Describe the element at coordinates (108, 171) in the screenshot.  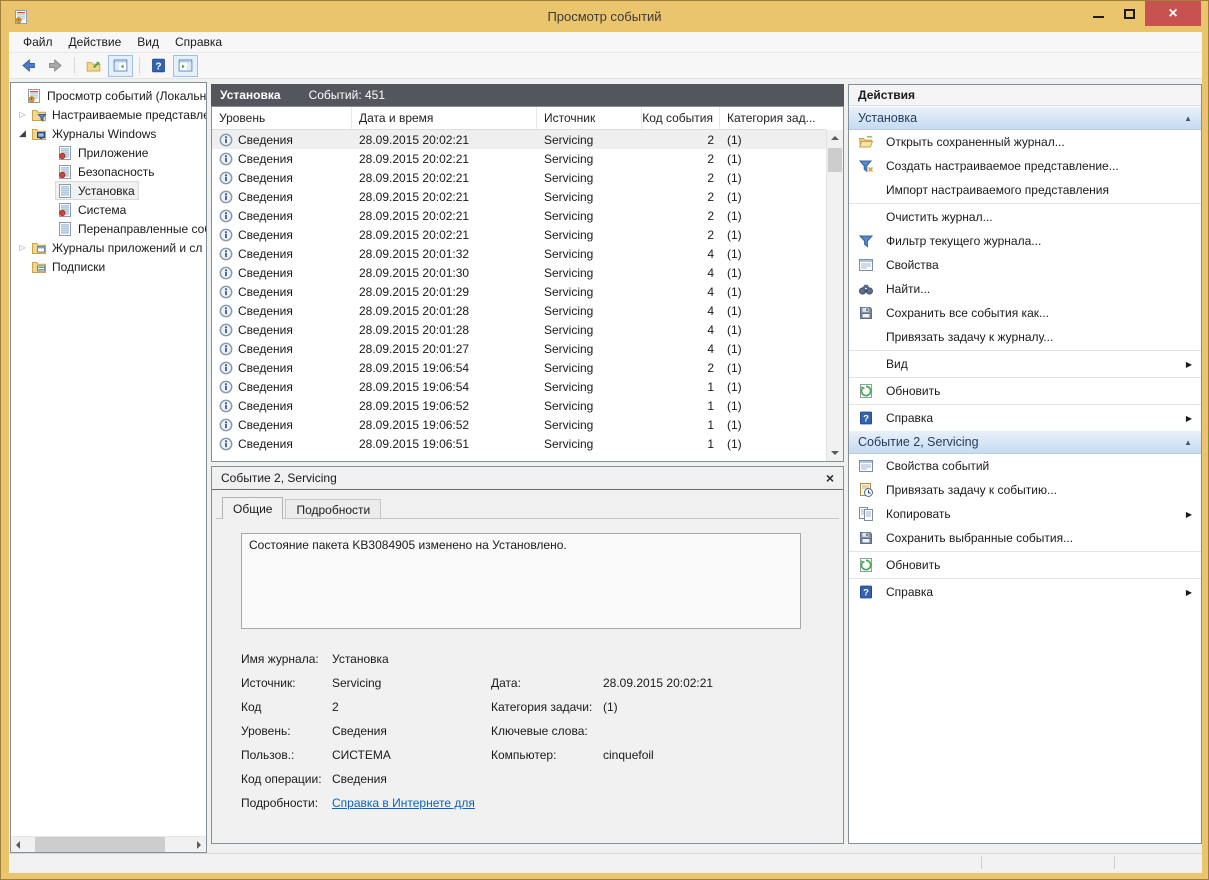
I see `tree-item: Безопасность` at that location.